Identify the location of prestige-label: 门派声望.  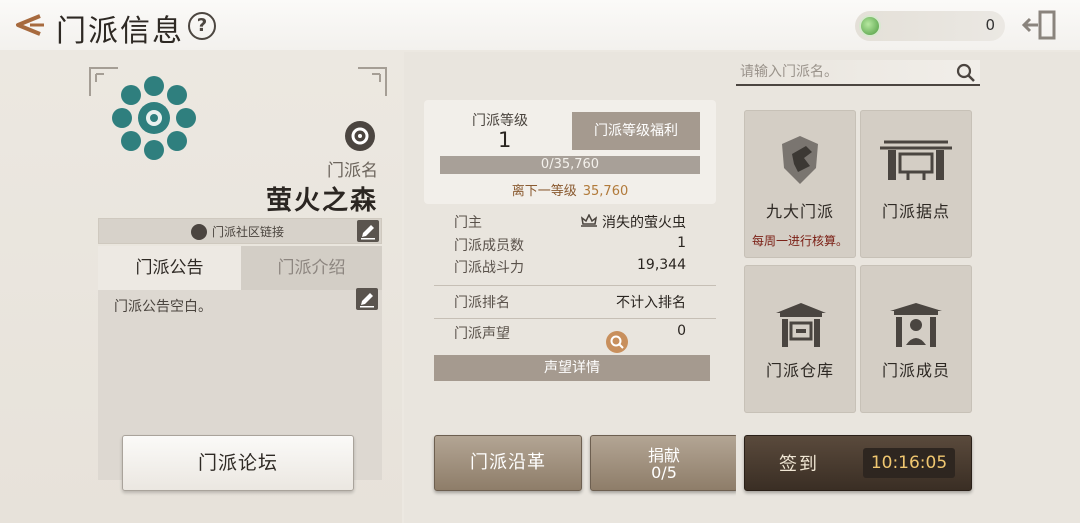
(482, 334).